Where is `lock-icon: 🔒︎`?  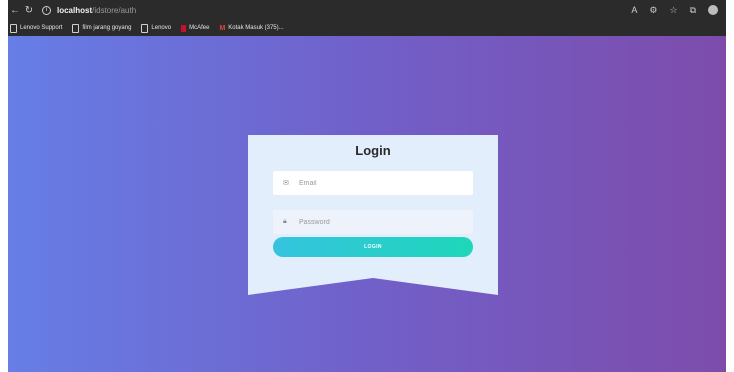 lock-icon: 🔒︎ is located at coordinates (285, 221).